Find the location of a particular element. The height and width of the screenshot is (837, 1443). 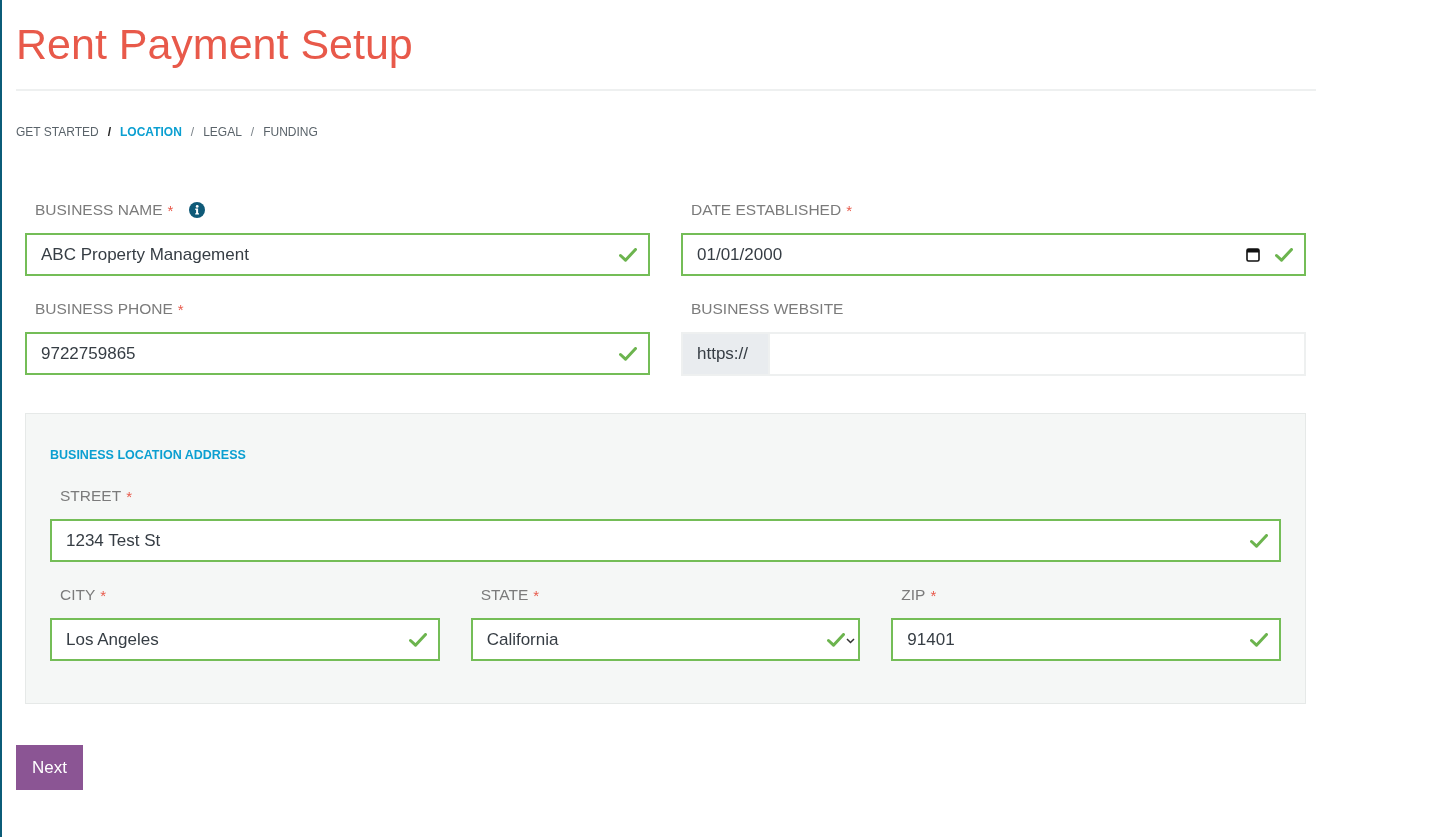

text-field: ABC Property Management is located at coordinates (337, 254).